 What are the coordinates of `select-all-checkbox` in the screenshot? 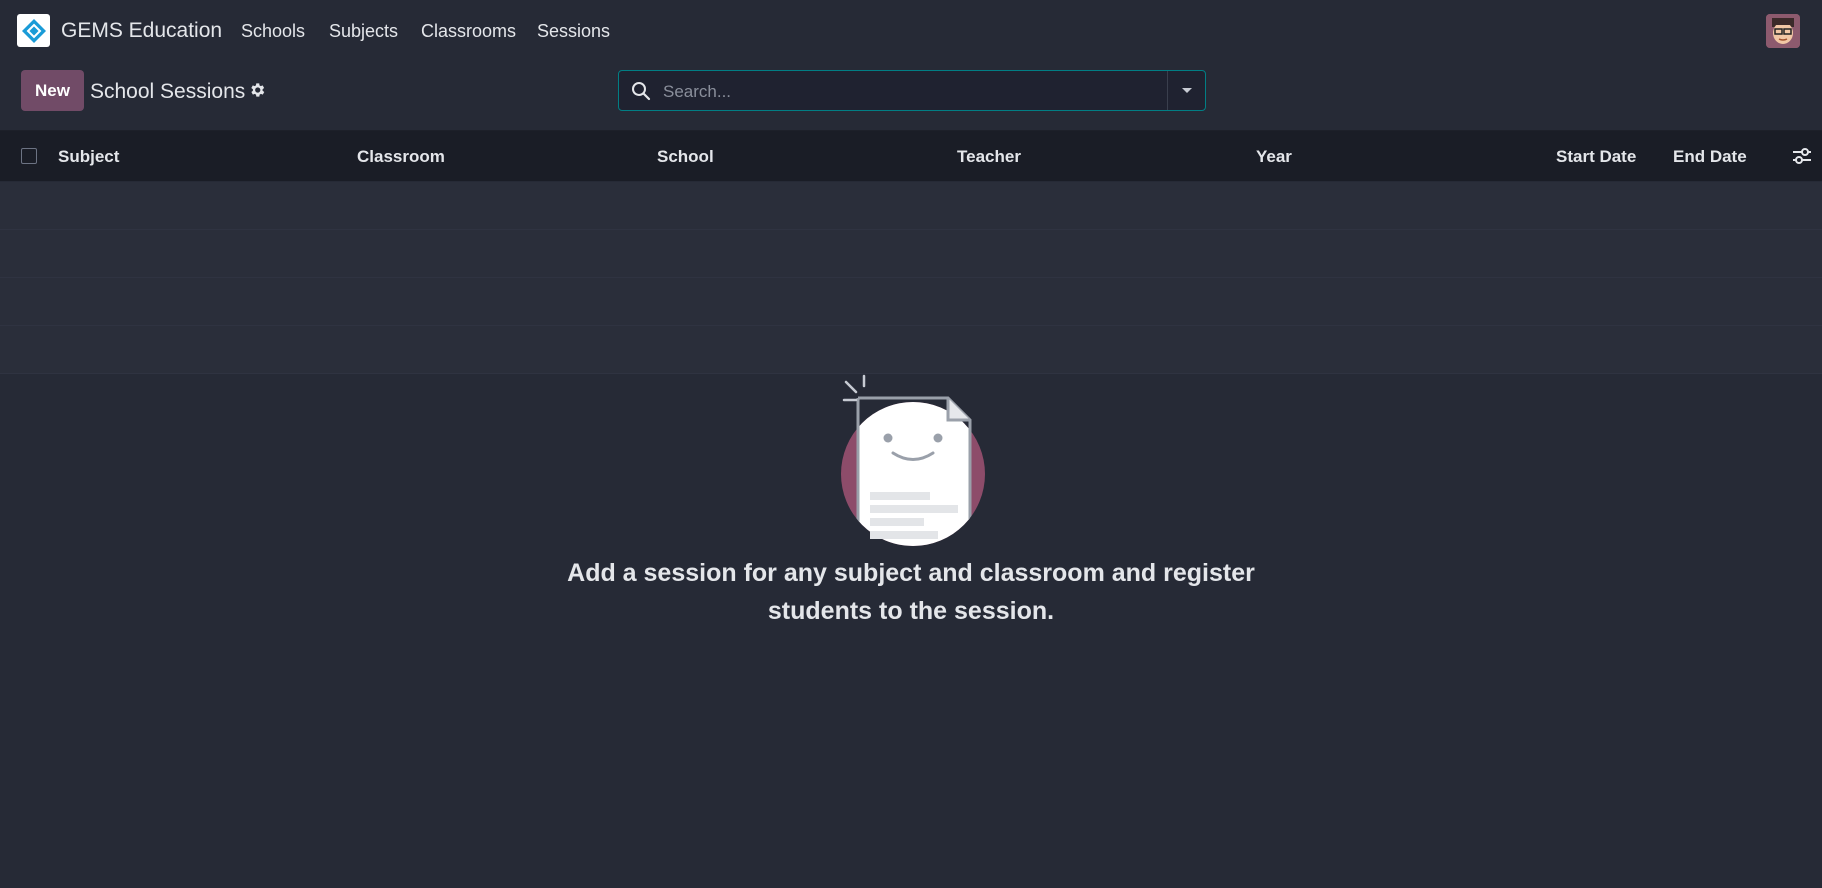 It's located at (29, 156).